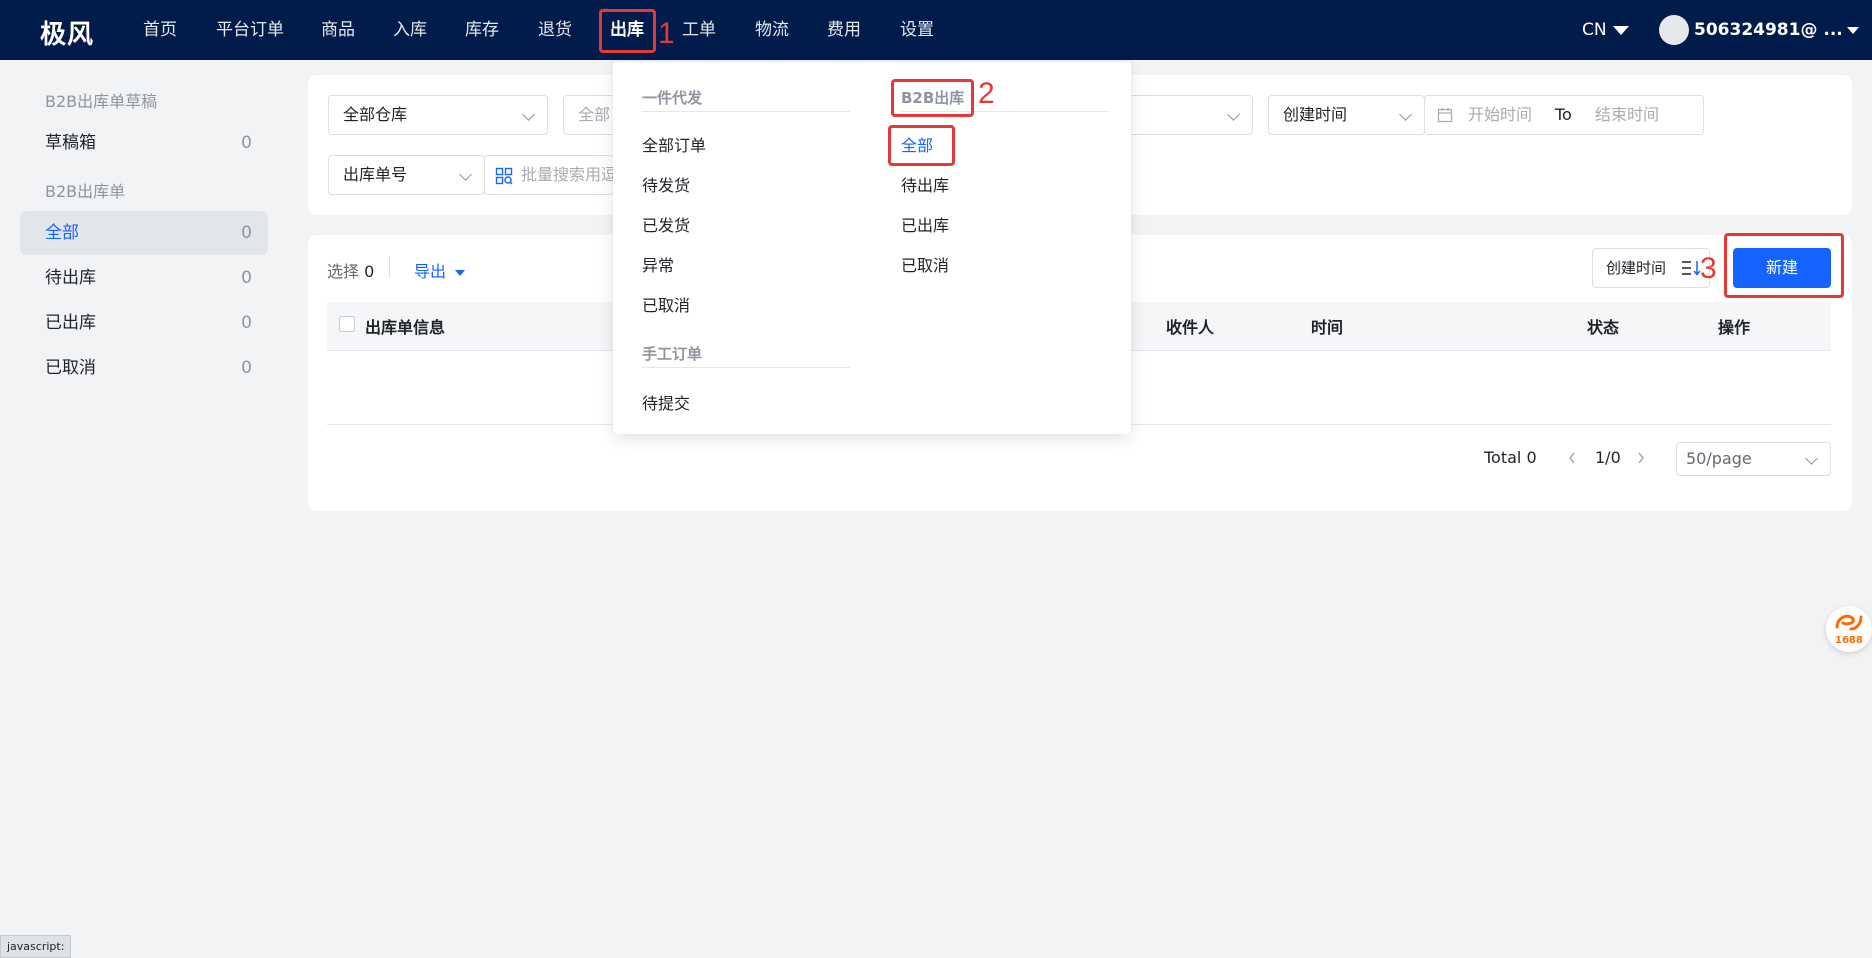 The image size is (1872, 958). I want to click on time-type-value: 创建时间, so click(1315, 114).